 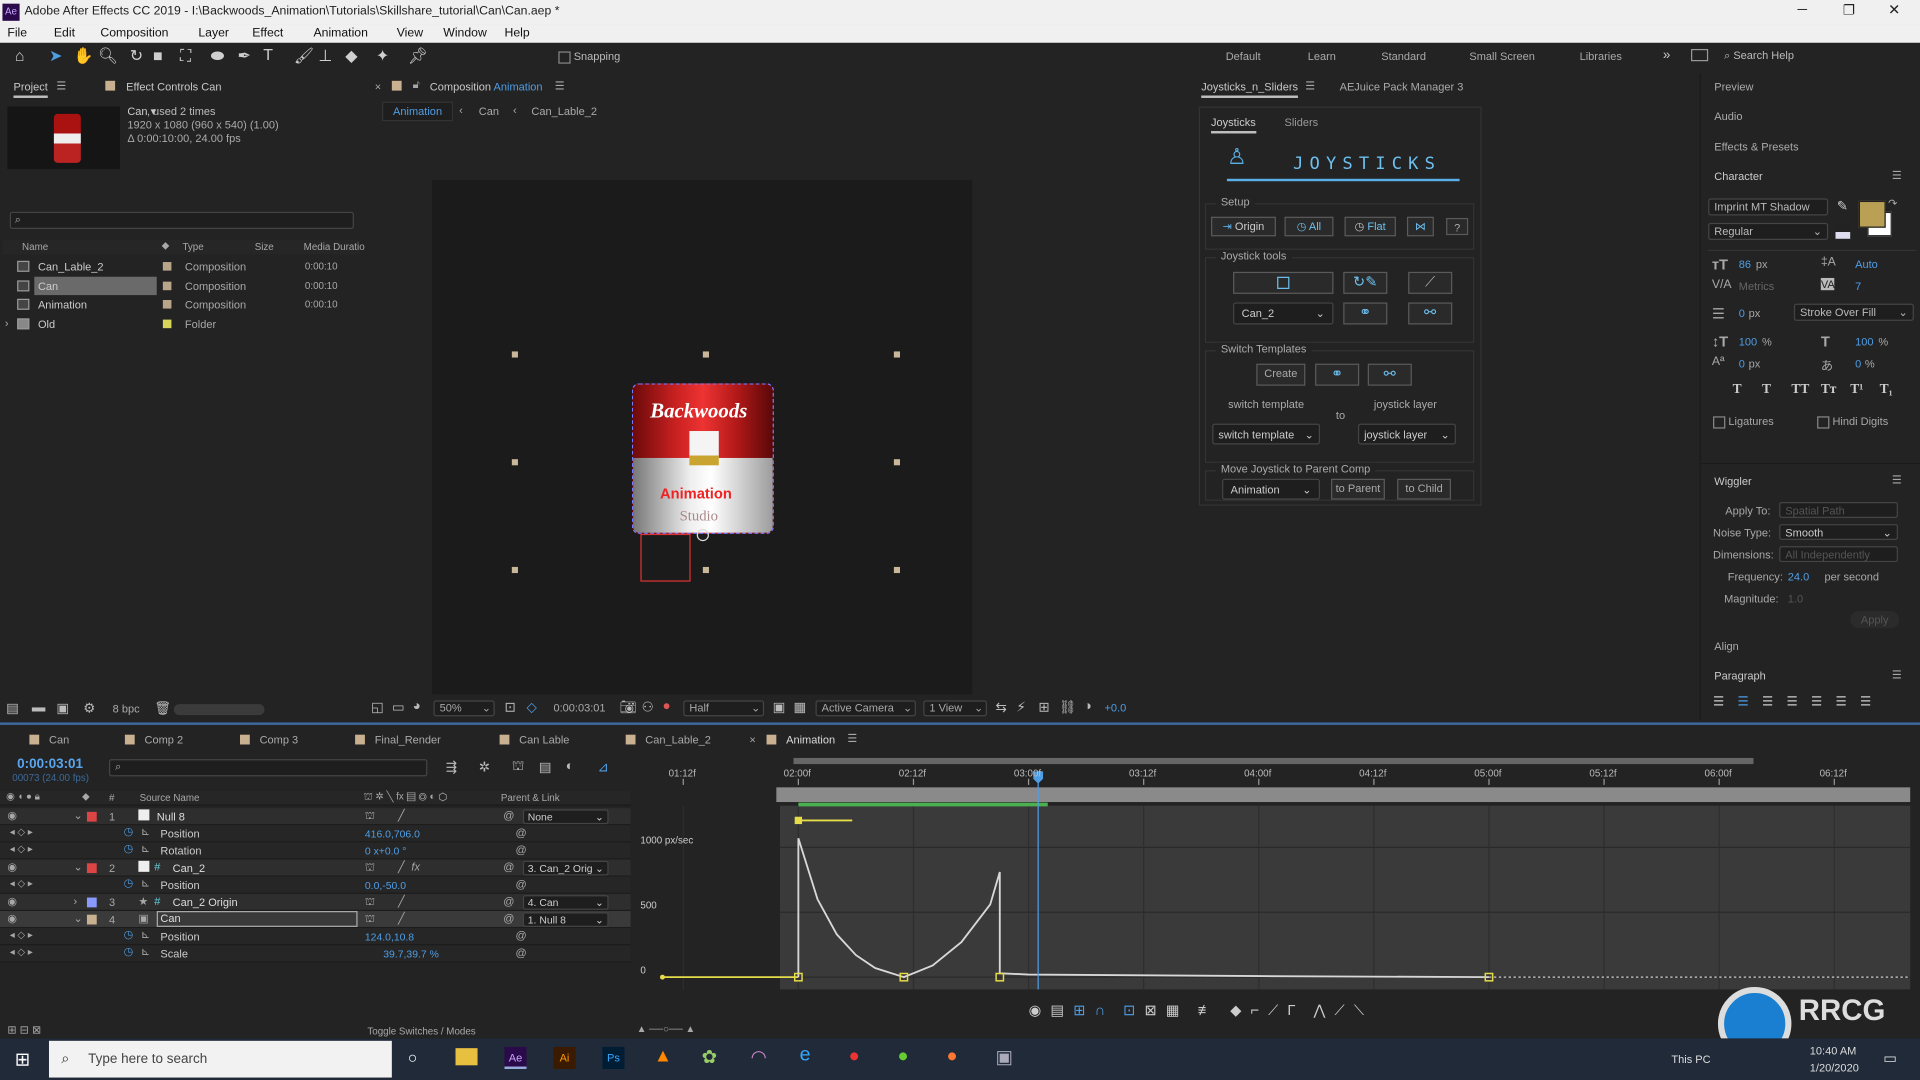 I want to click on curve-button: ⟋, so click(x=1430, y=282).